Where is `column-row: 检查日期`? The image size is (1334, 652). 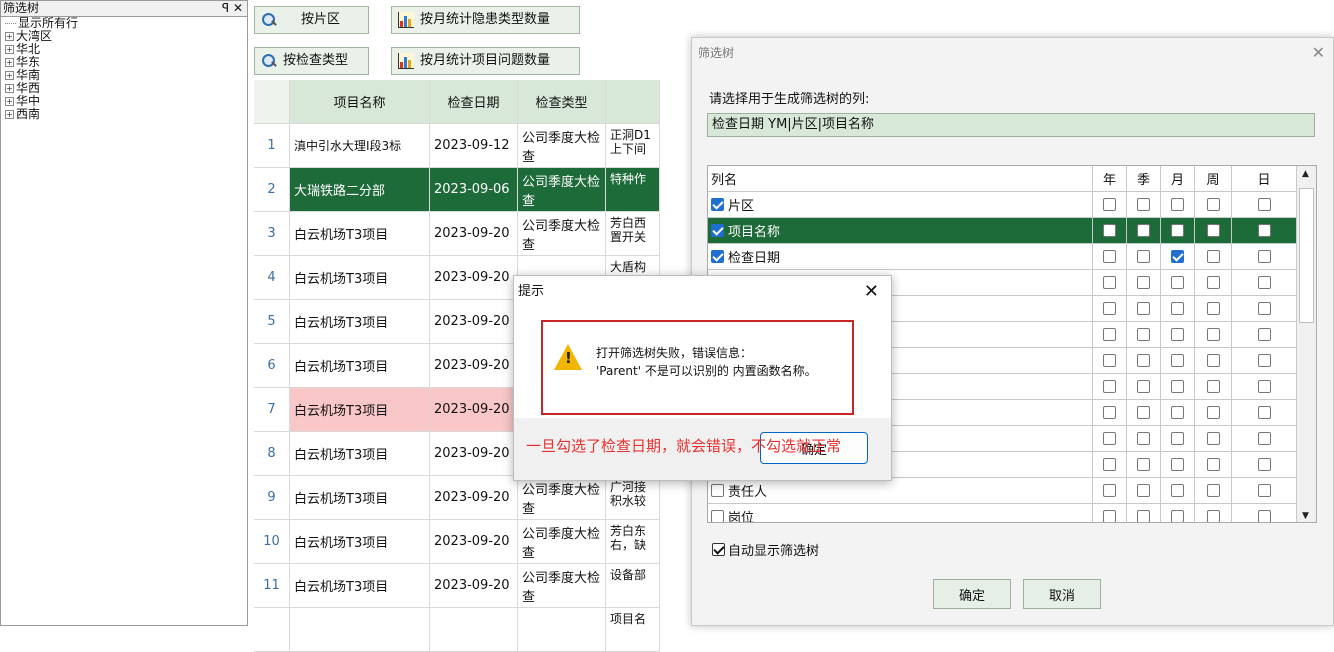 column-row: 检查日期 is located at coordinates (1002, 257).